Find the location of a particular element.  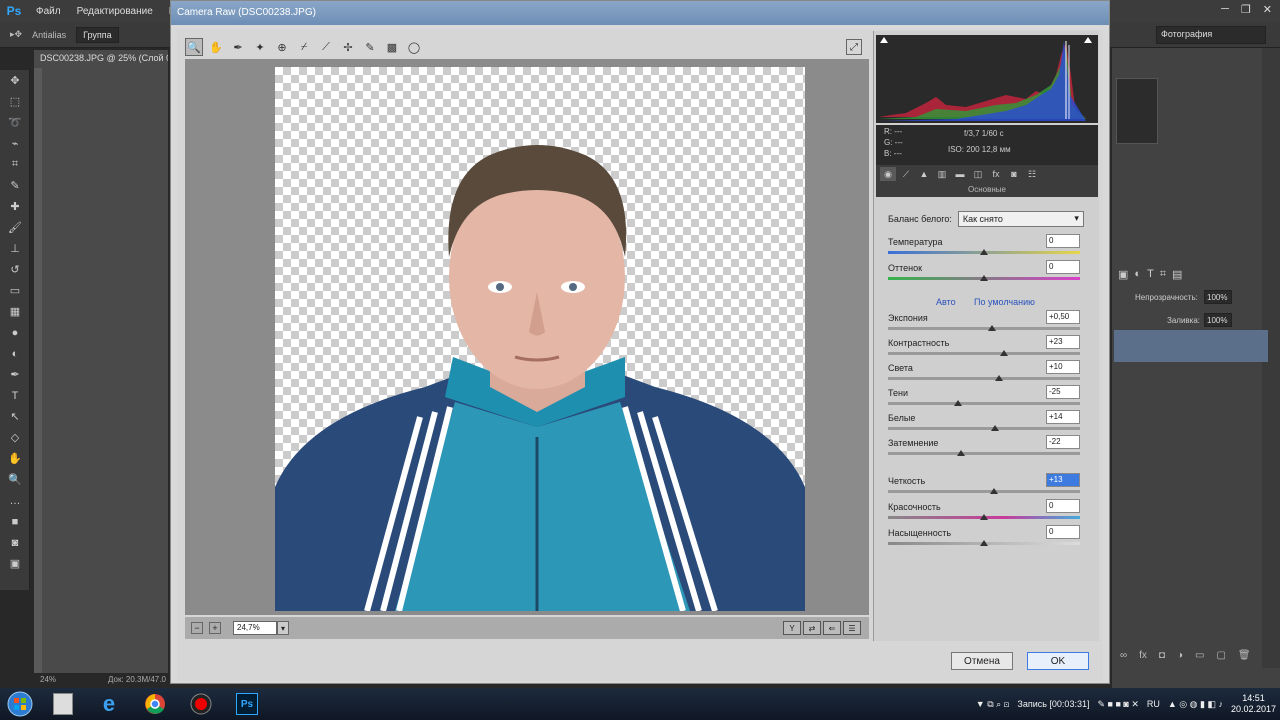

ok-button: OK is located at coordinates (1058, 661).